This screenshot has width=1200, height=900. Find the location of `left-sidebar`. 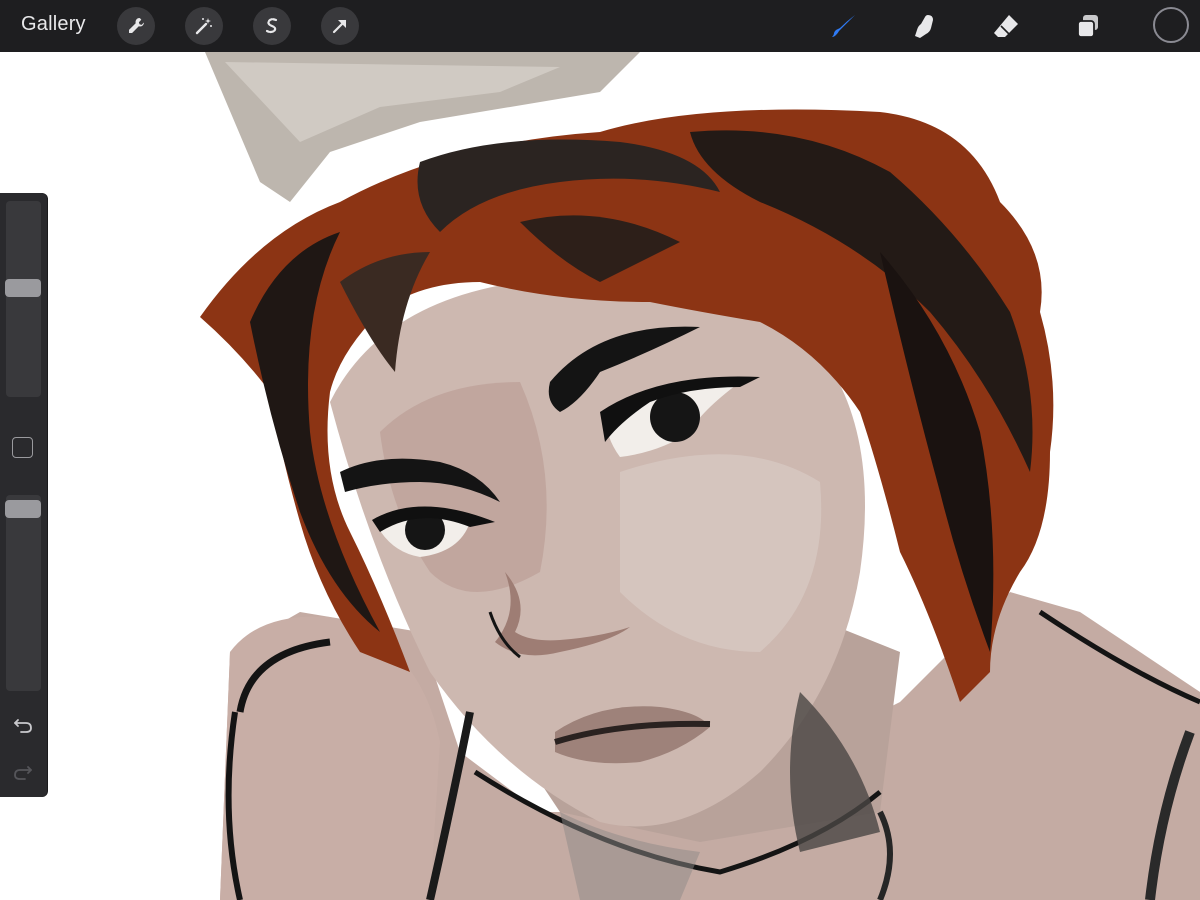

left-sidebar is located at coordinates (23, 495).